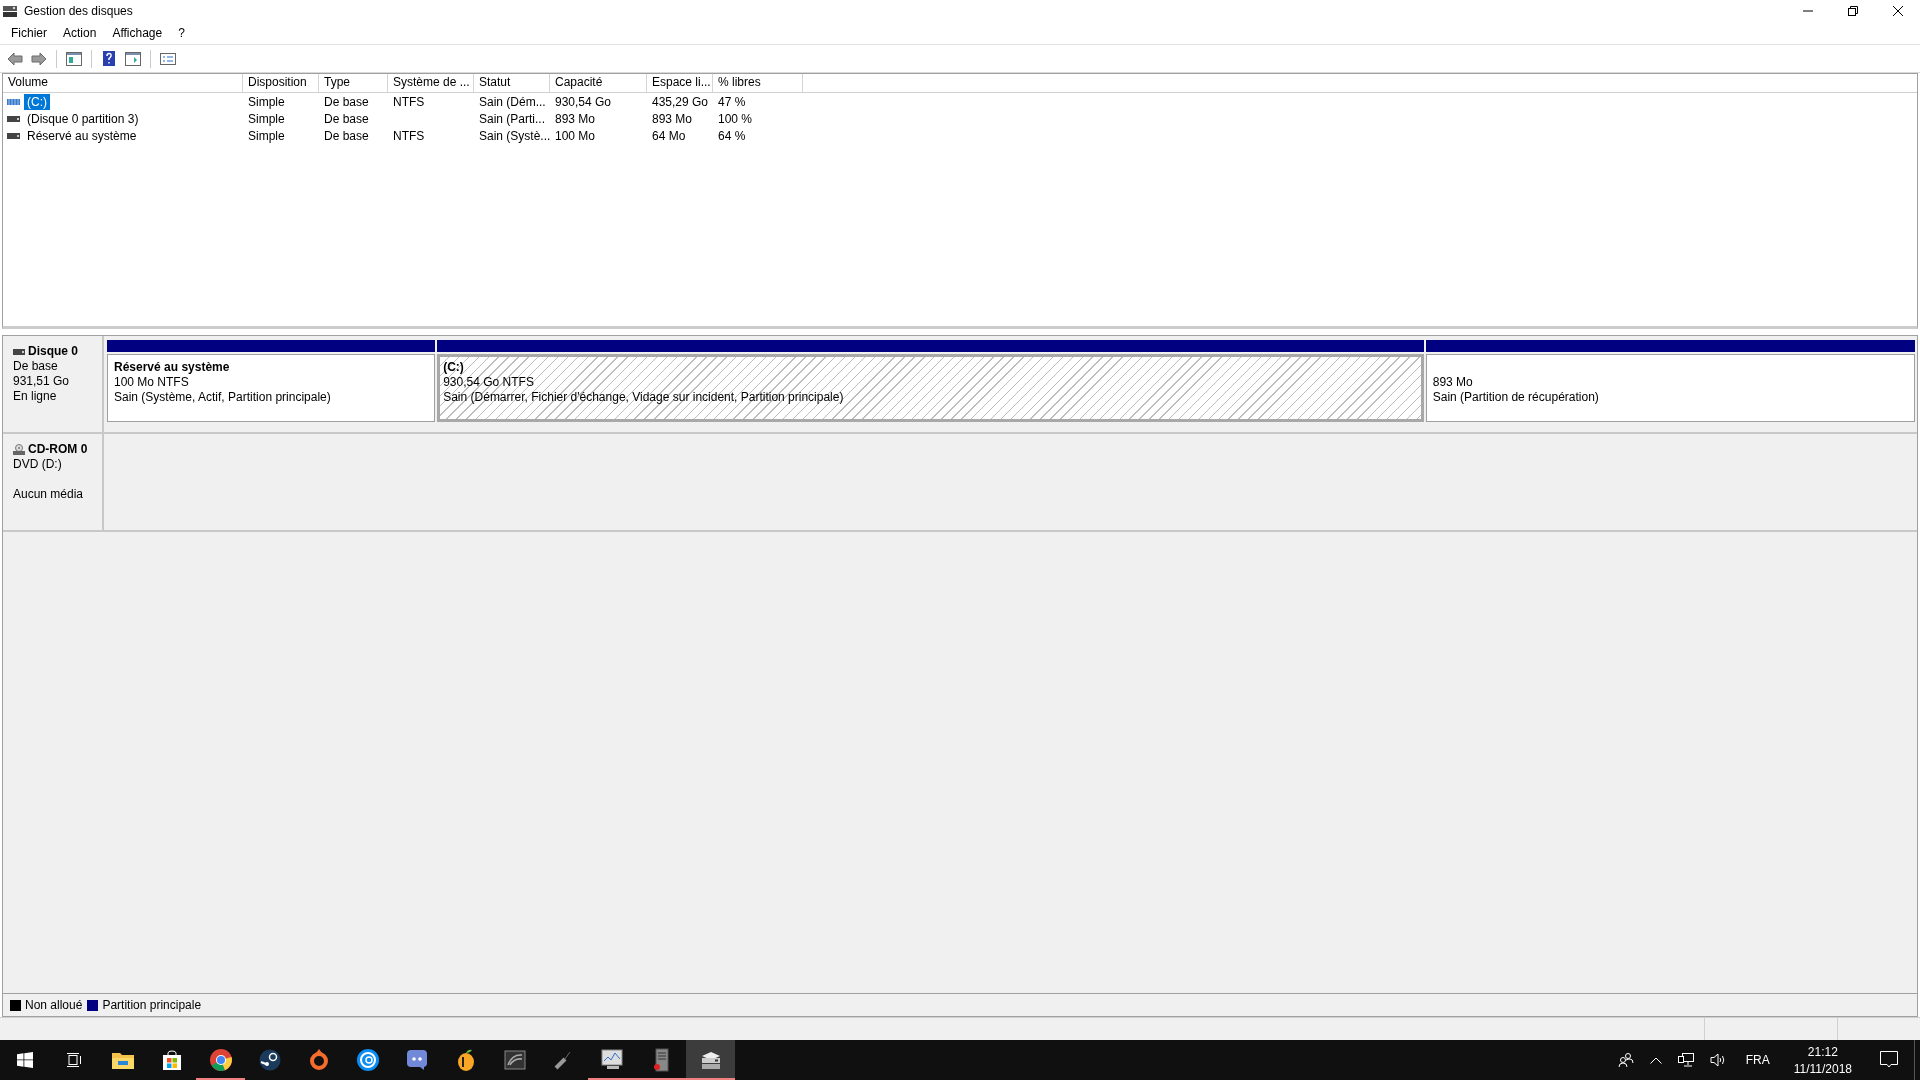 This screenshot has width=1920, height=1080. Describe the element at coordinates (489, 382) in the screenshot. I see `partition-size: 930,54 Go NTFS` at that location.